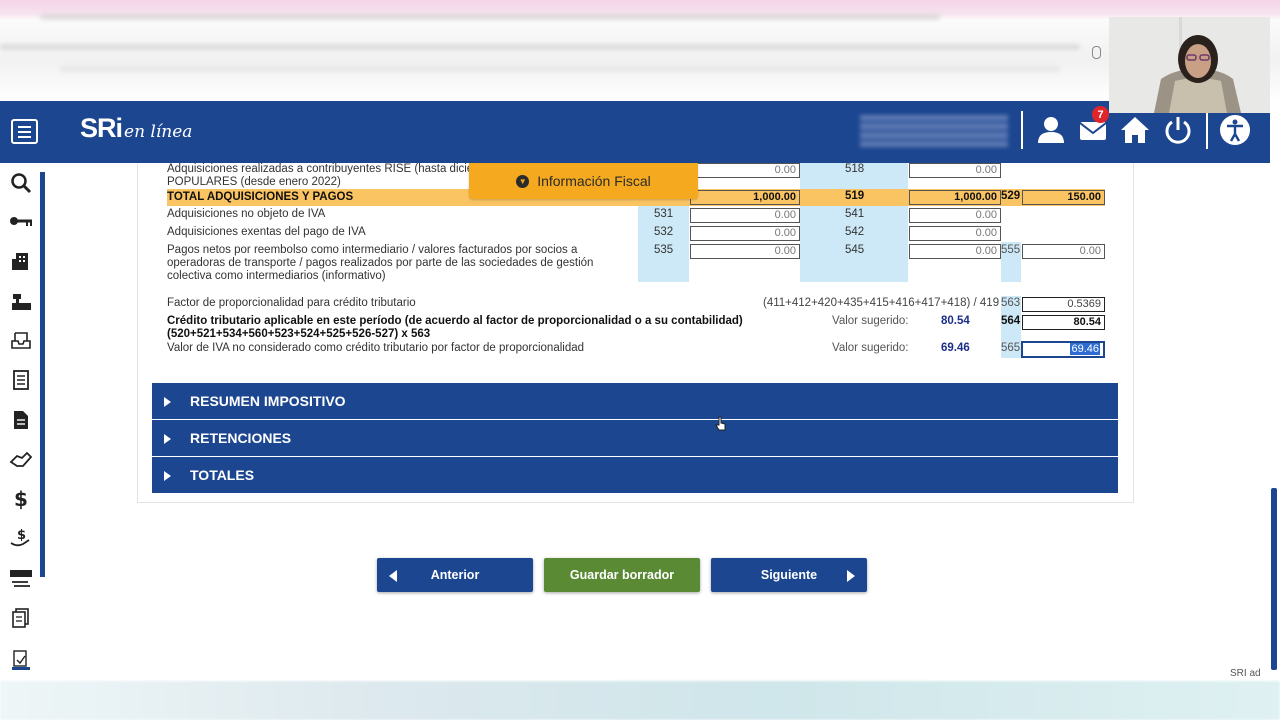 The image size is (1280, 720). Describe the element at coordinates (21, 659) in the screenshot. I see `signed-document-icon` at that location.